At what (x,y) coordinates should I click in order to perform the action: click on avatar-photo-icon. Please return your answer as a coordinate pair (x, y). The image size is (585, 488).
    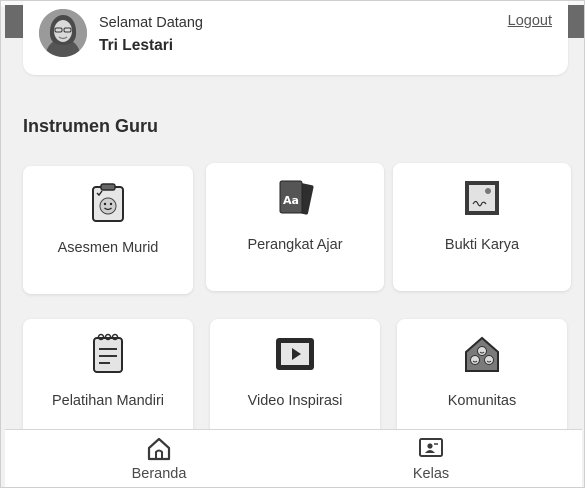
    Looking at the image, I should click on (63, 33).